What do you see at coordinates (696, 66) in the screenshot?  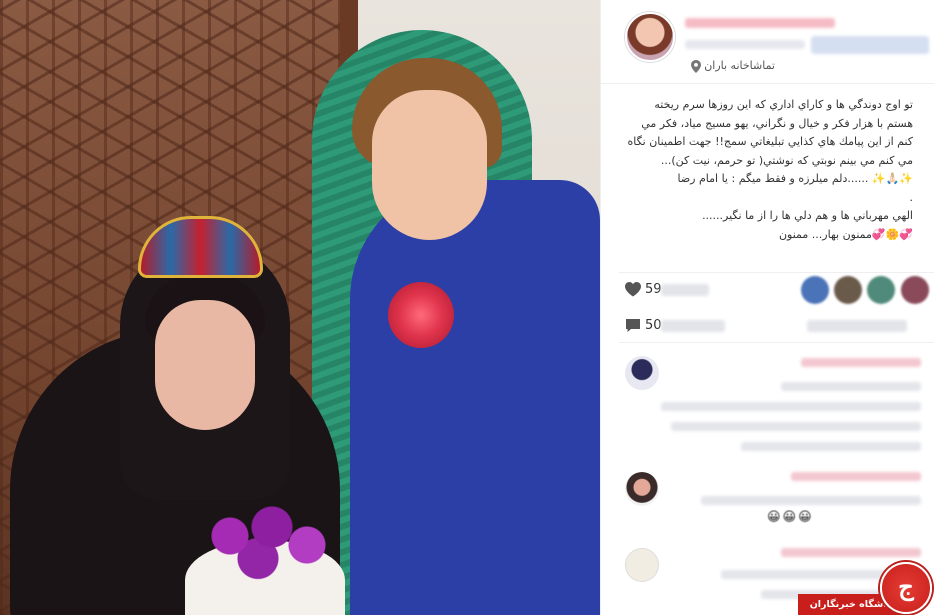 I see `map-pin-icon` at bounding box center [696, 66].